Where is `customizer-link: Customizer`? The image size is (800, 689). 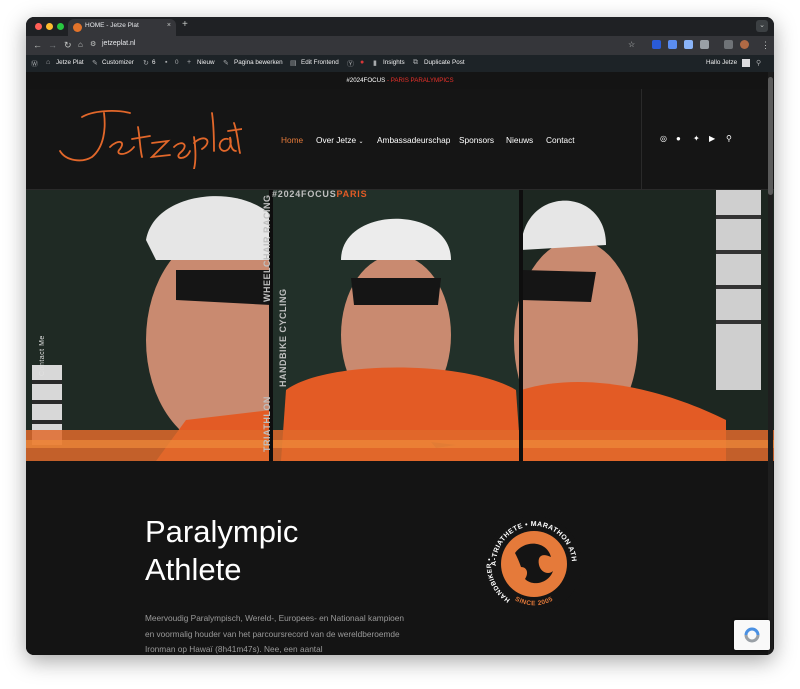
customizer-link: Customizer is located at coordinates (118, 62).